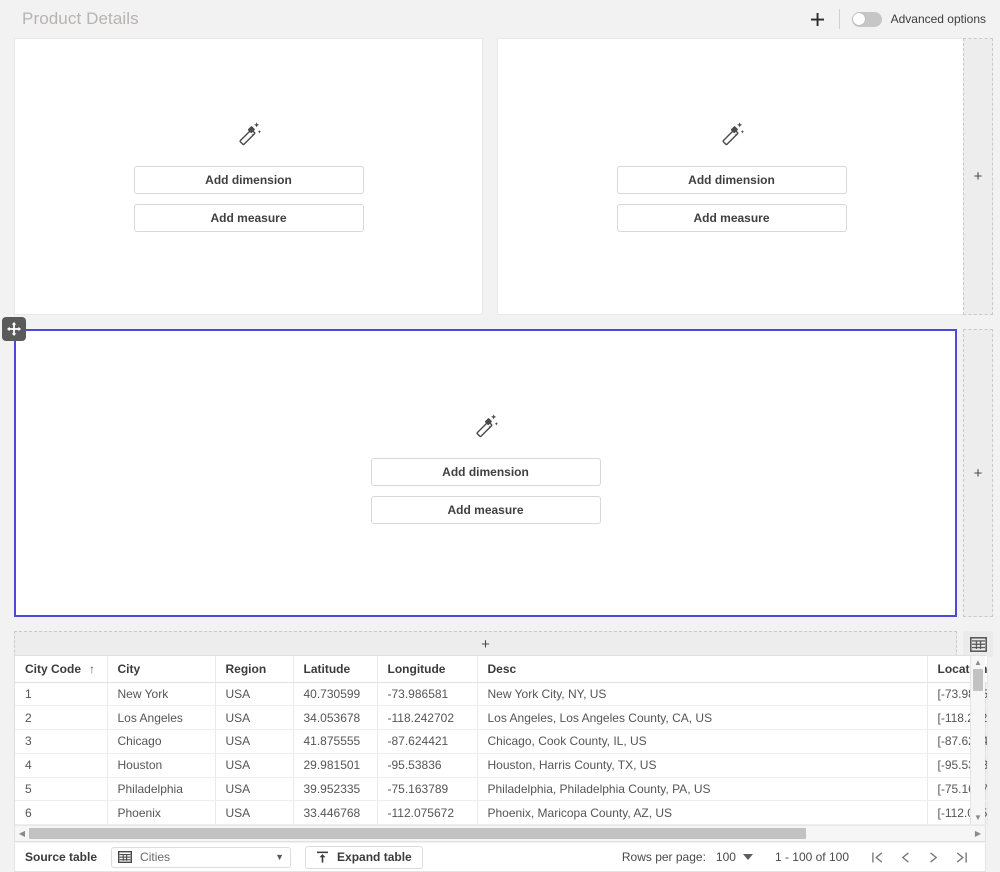 The height and width of the screenshot is (872, 1000). Describe the element at coordinates (61, 789) in the screenshot. I see `cell-city-code: 5` at that location.